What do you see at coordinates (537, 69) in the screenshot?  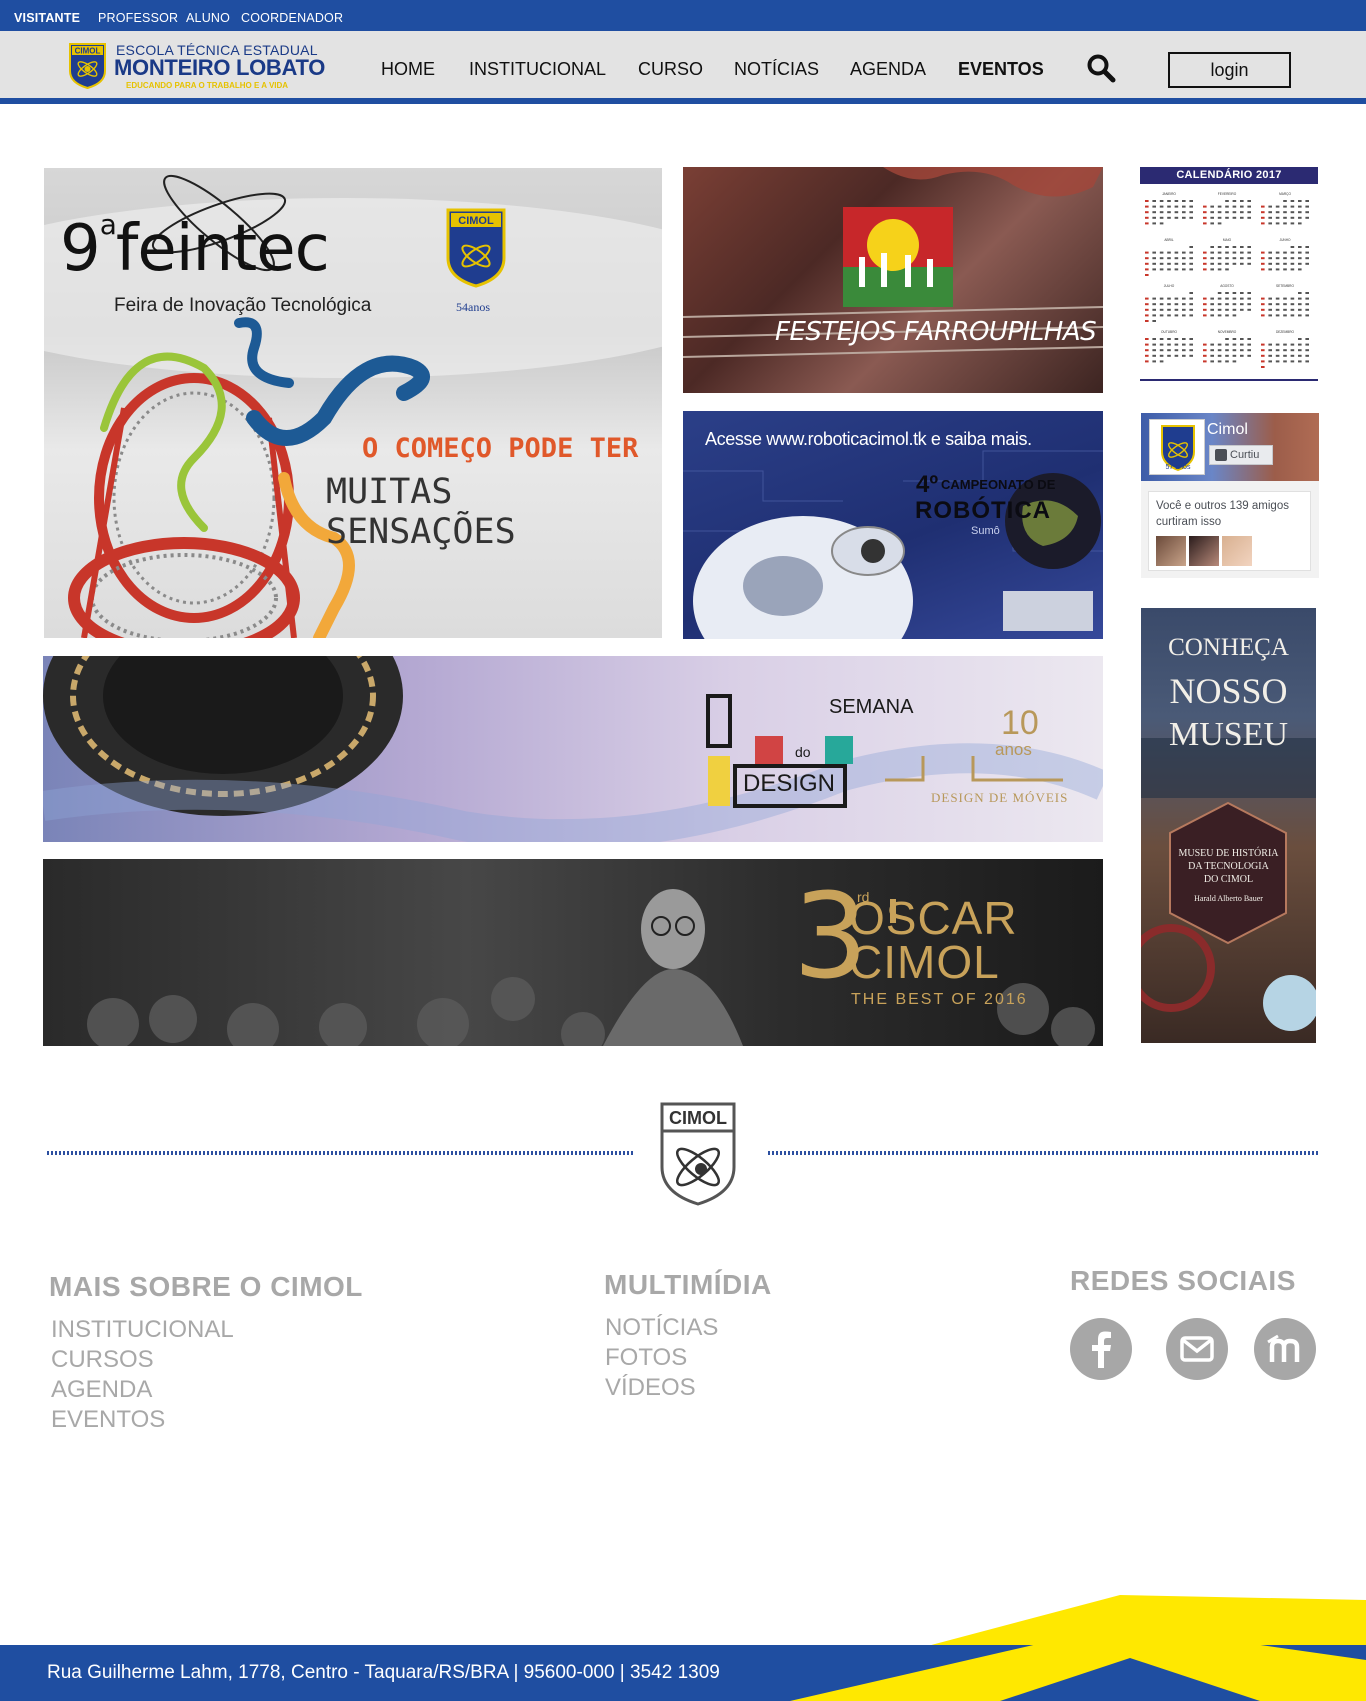 I see `nav-institucional: INSTITUCIONAL` at bounding box center [537, 69].